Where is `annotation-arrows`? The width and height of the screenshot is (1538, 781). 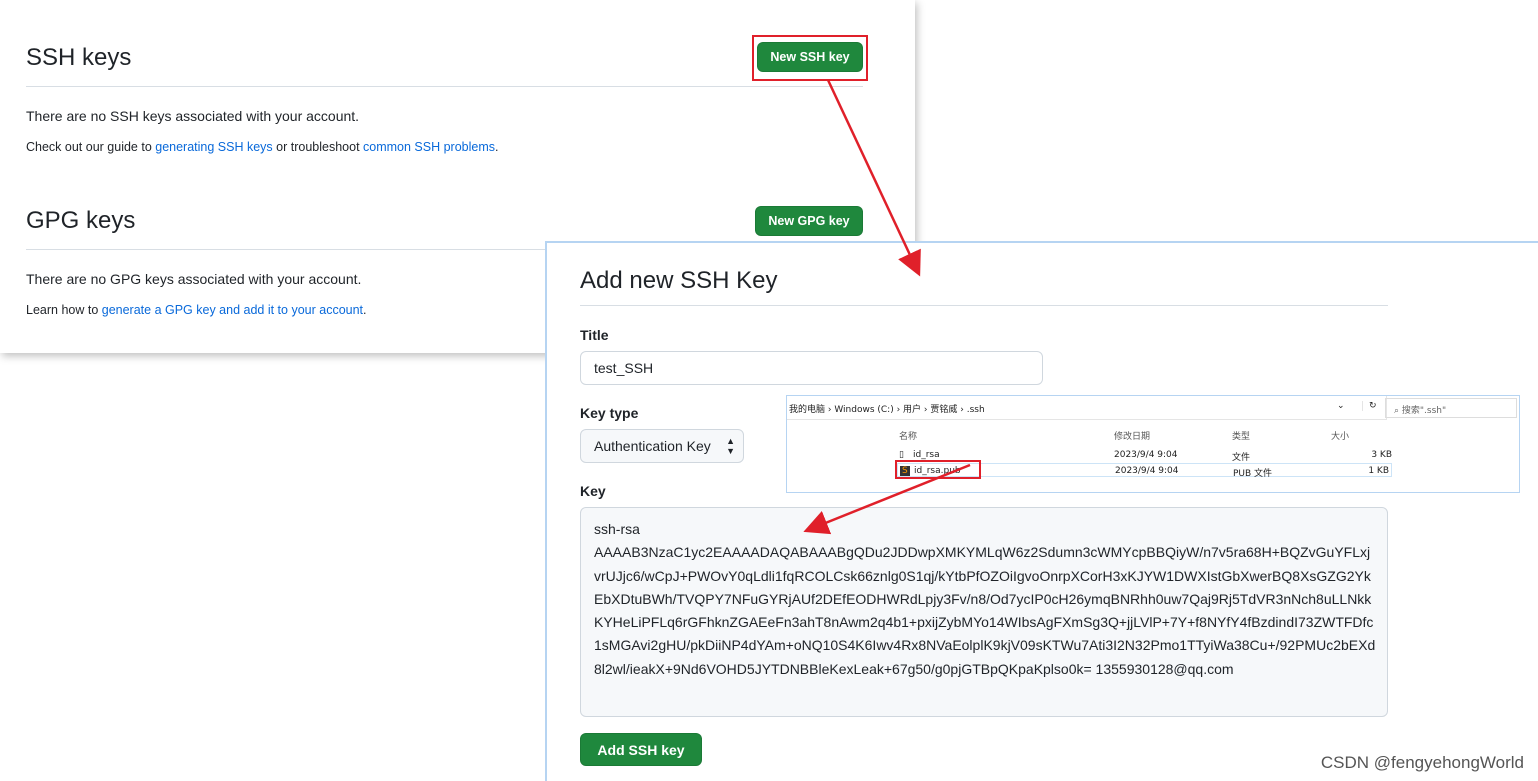
annotation-arrows is located at coordinates (887, 307).